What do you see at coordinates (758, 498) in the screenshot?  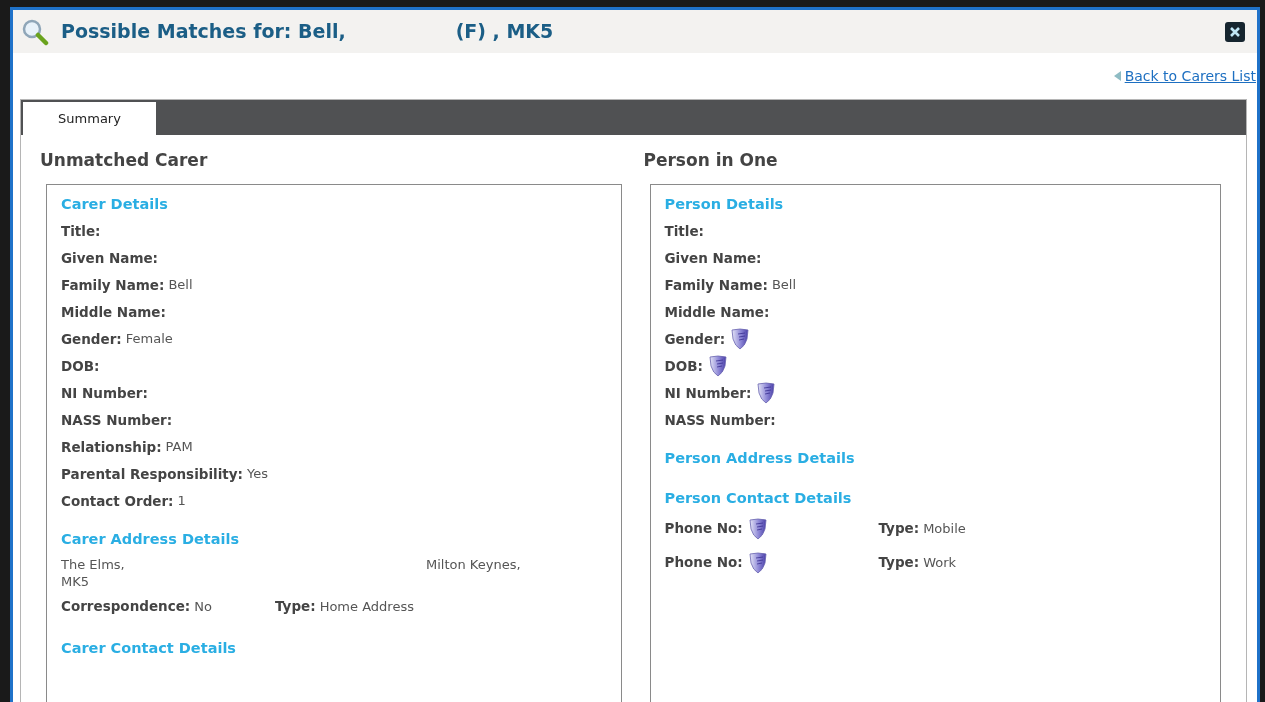 I see `section-title: Person Contact Details` at bounding box center [758, 498].